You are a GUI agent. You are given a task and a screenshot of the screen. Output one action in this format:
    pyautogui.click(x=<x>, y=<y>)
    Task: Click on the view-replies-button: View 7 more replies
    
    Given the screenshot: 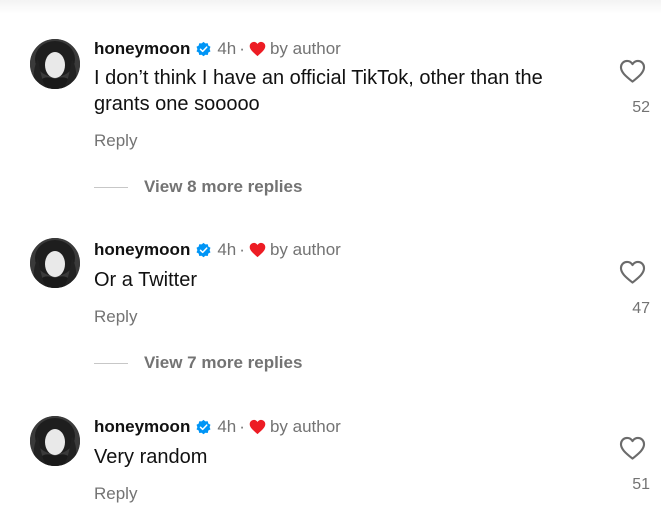 What is the action you would take?
    pyautogui.click(x=198, y=363)
    